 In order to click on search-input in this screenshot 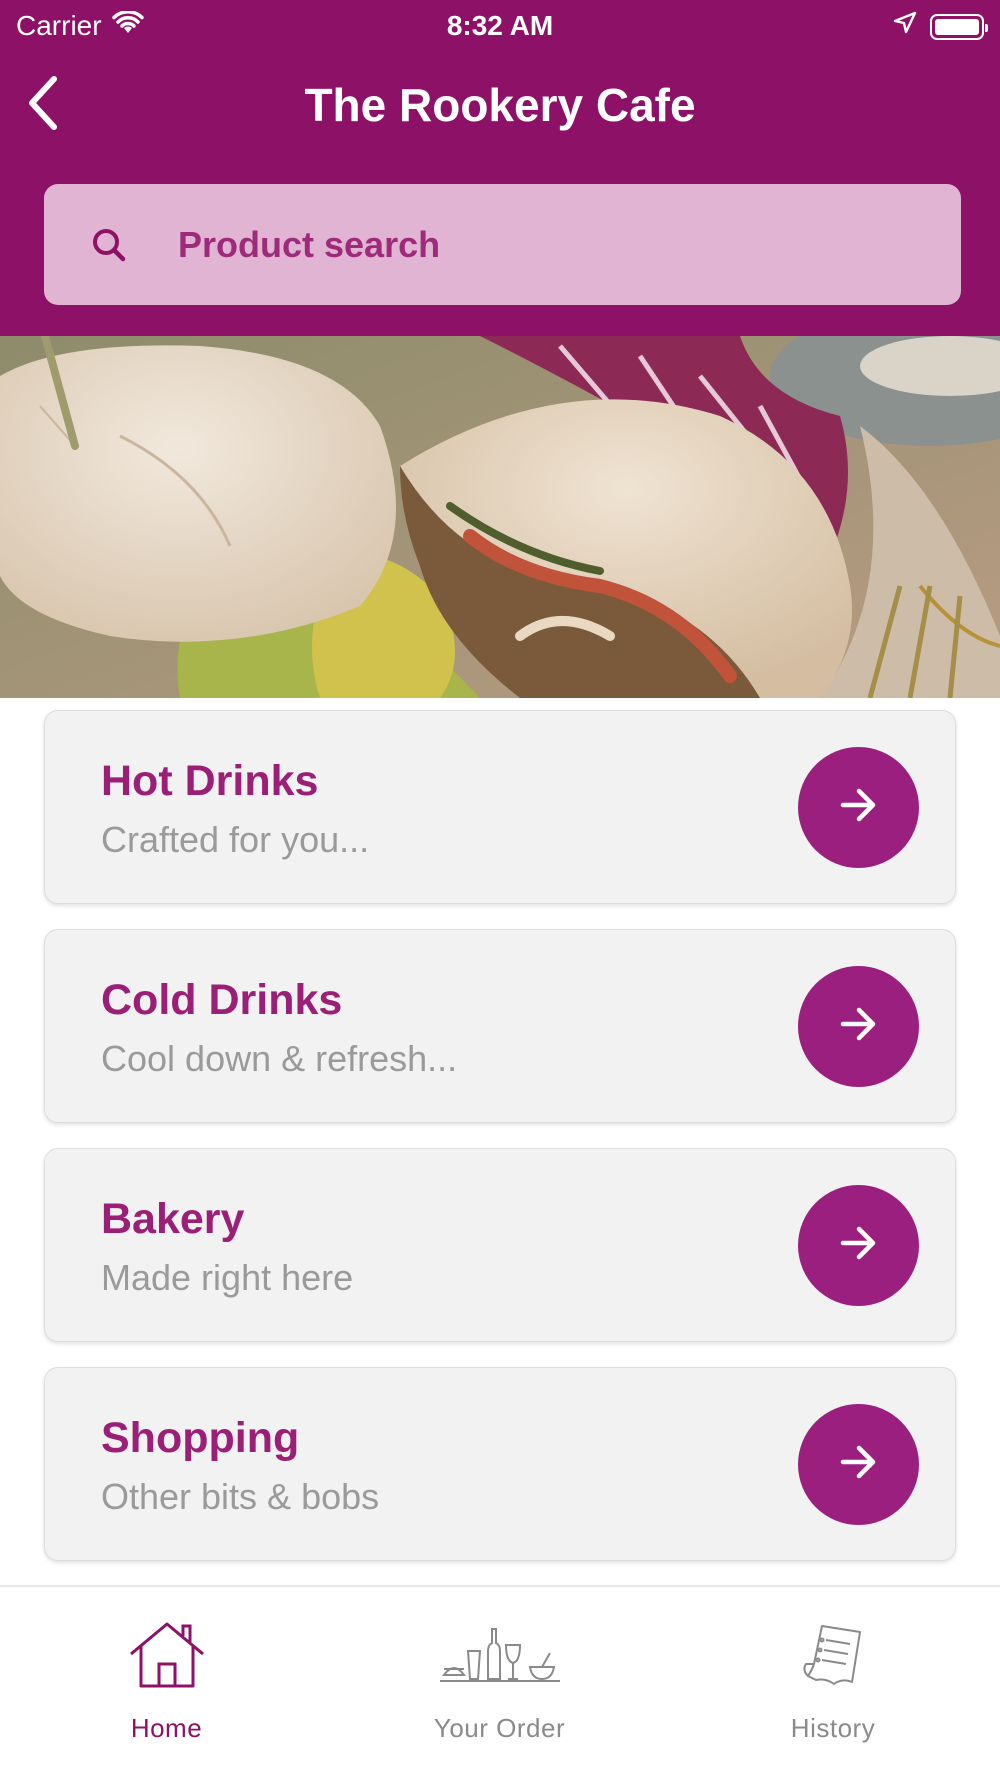, I will do `click(568, 244)`.